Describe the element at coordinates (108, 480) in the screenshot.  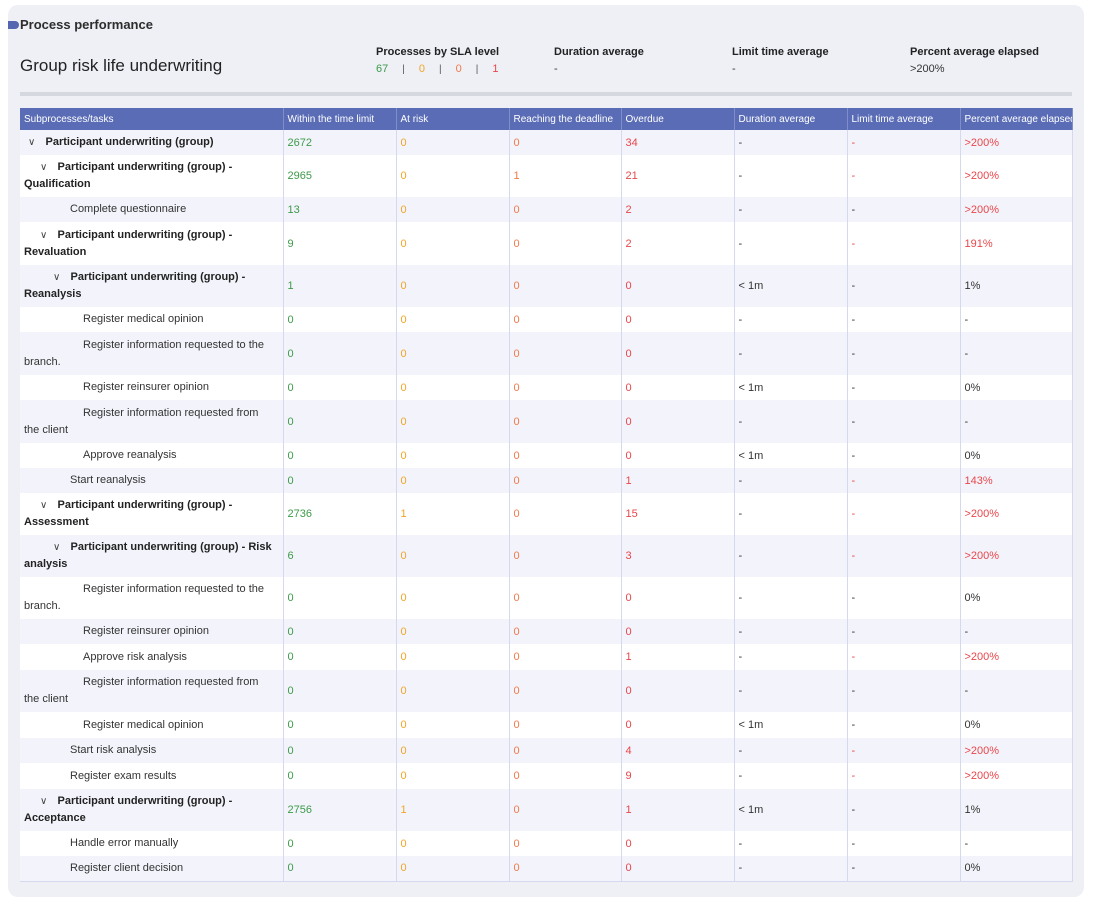
I see `task-name: Start reanalysis` at that location.